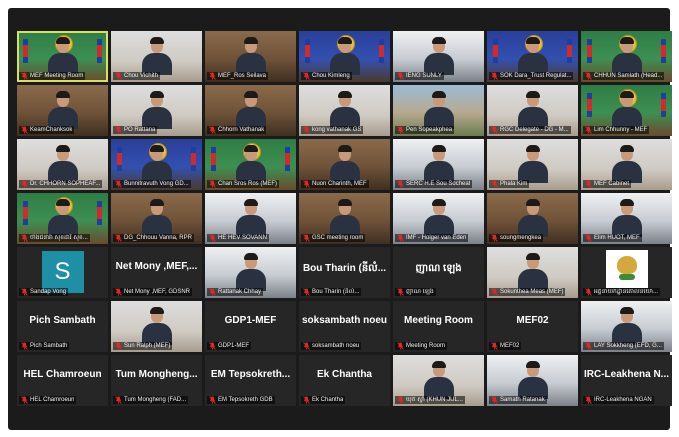 The height and width of the screenshot is (437, 679). What do you see at coordinates (438, 320) in the screenshot?
I see `participant-display-name: Meeting Room` at bounding box center [438, 320].